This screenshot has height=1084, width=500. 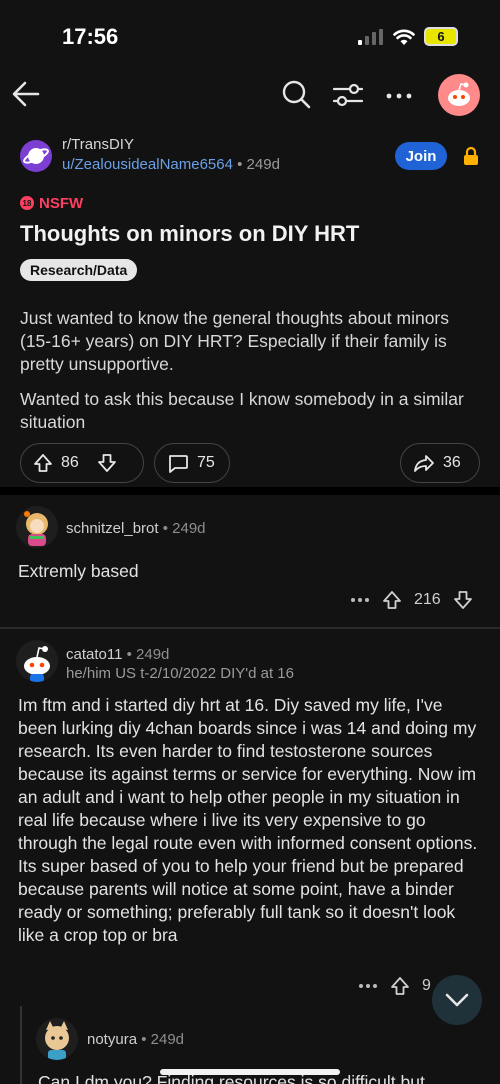 I want to click on comment-actions: 216, so click(x=411, y=600).